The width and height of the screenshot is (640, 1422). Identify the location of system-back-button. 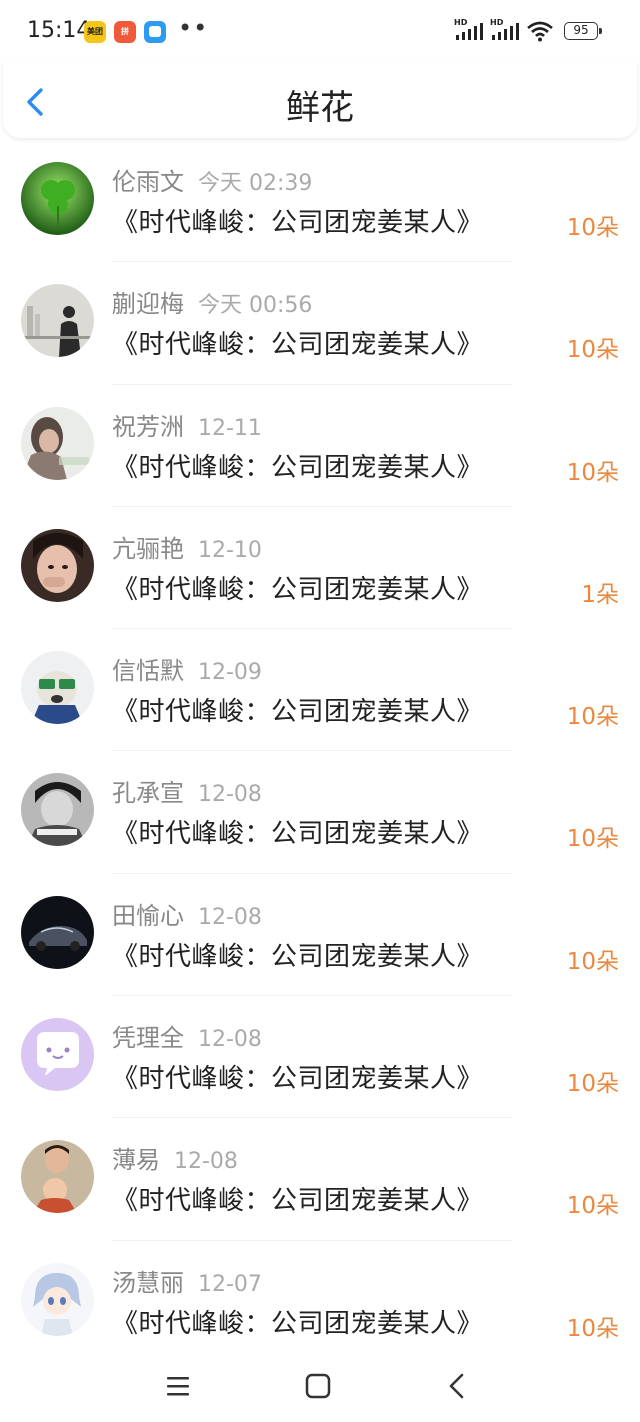
(457, 1386).